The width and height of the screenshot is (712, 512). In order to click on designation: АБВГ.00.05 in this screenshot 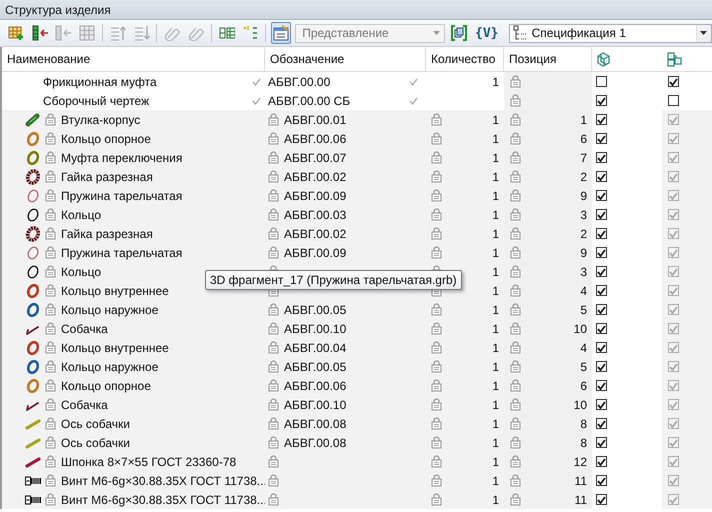, I will do `click(315, 309)`.